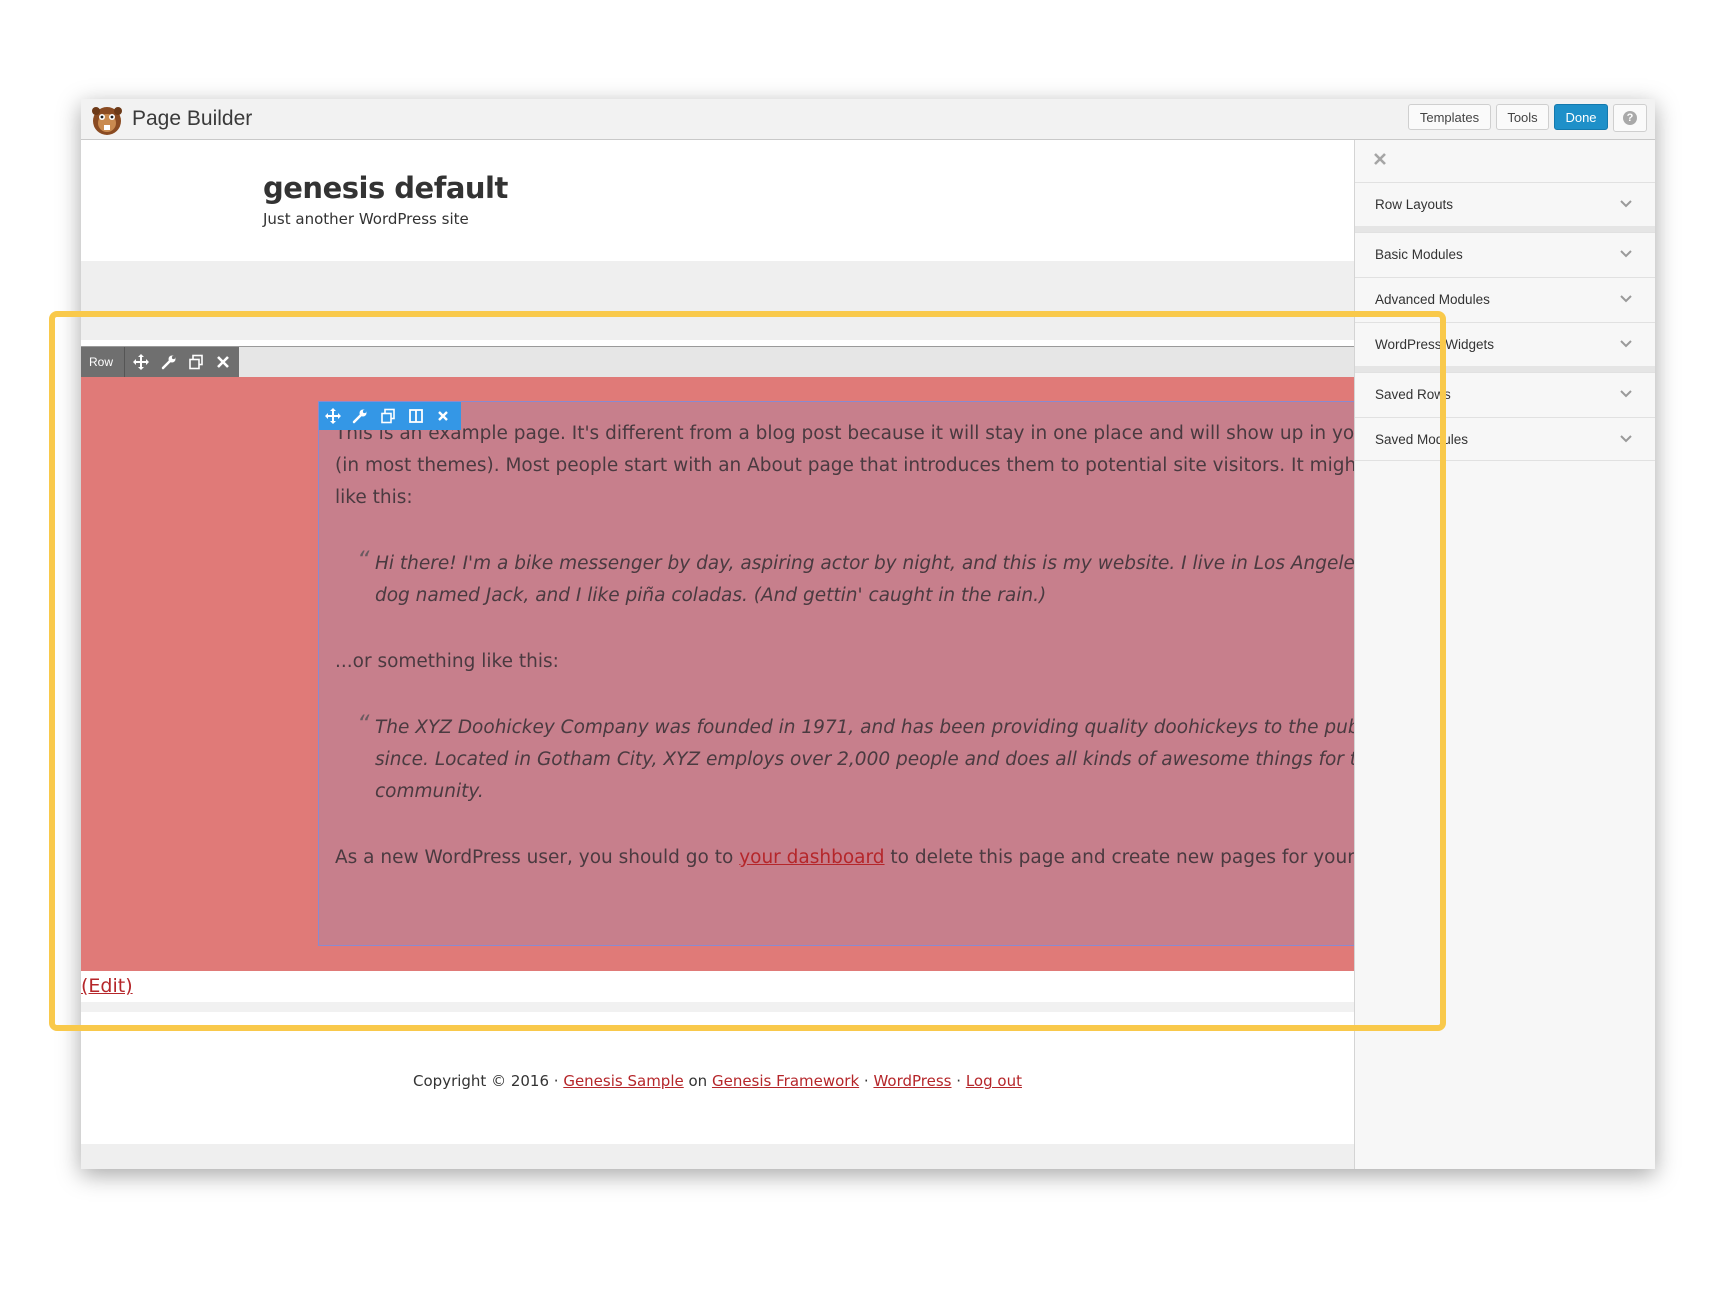 The width and height of the screenshot is (1717, 1300). Describe the element at coordinates (1505, 254) in the screenshot. I see `panel-item-basic-modules: Basic Modules` at that location.